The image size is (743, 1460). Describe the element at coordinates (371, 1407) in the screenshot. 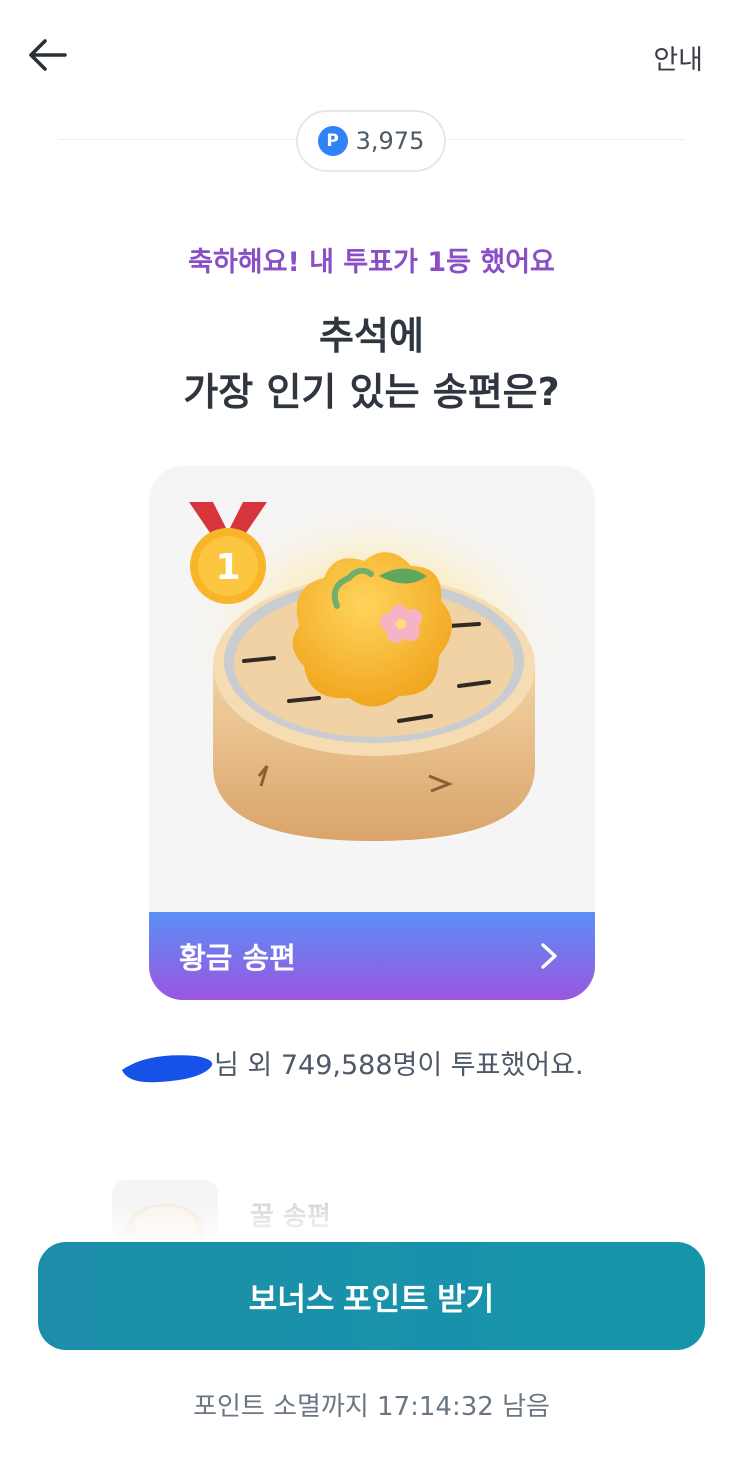

I see `points-expire-timer: 포인트 소멸까지 17:14:32 남음` at that location.